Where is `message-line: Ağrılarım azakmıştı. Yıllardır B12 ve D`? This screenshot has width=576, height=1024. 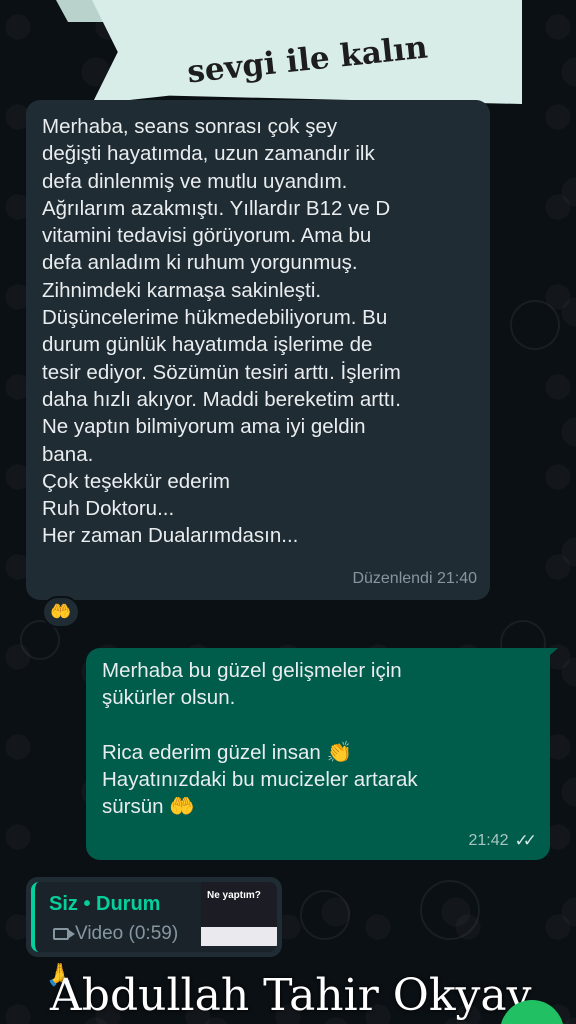
message-line: Ağrılarım azakmıştı. Yıllardır B12 ve D is located at coordinates (216, 208).